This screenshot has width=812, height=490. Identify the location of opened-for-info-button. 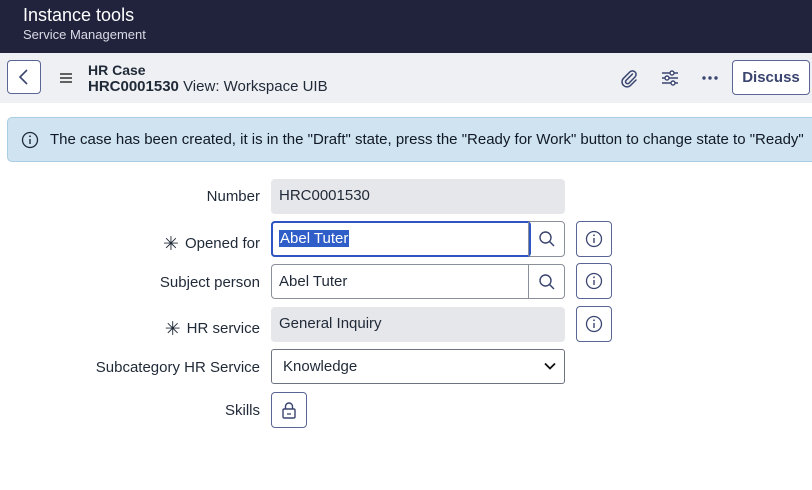
(594, 239).